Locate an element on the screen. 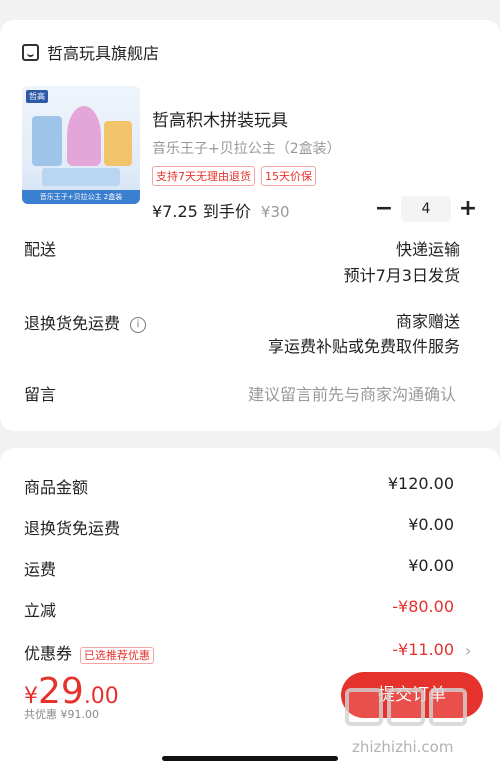 This screenshot has height=772, width=500. message-input: 建议留言前先与商家沟通确认 is located at coordinates (352, 393).